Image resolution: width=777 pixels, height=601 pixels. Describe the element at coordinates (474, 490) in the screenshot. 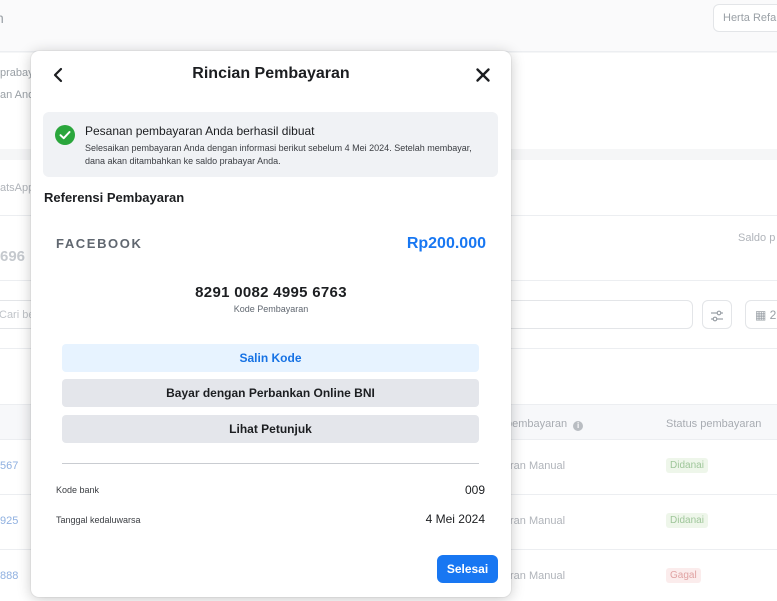

I see `bank-code-value: 009` at that location.